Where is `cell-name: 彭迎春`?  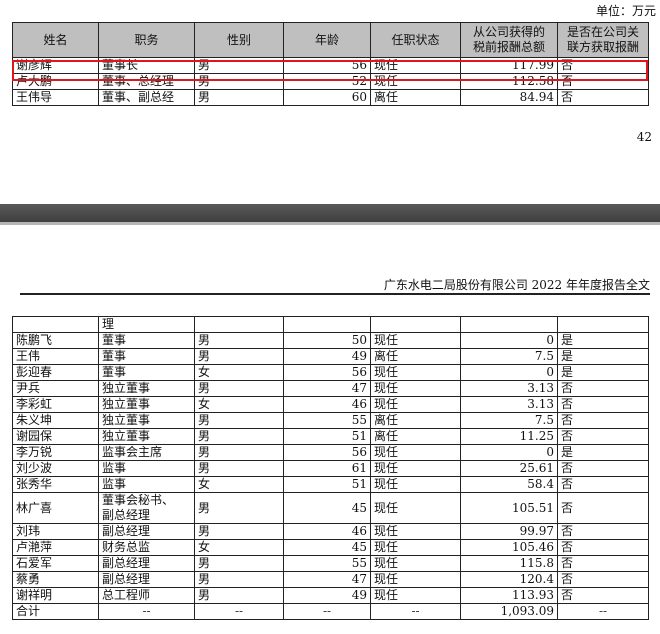
cell-name: 彭迎春 is located at coordinates (55, 372).